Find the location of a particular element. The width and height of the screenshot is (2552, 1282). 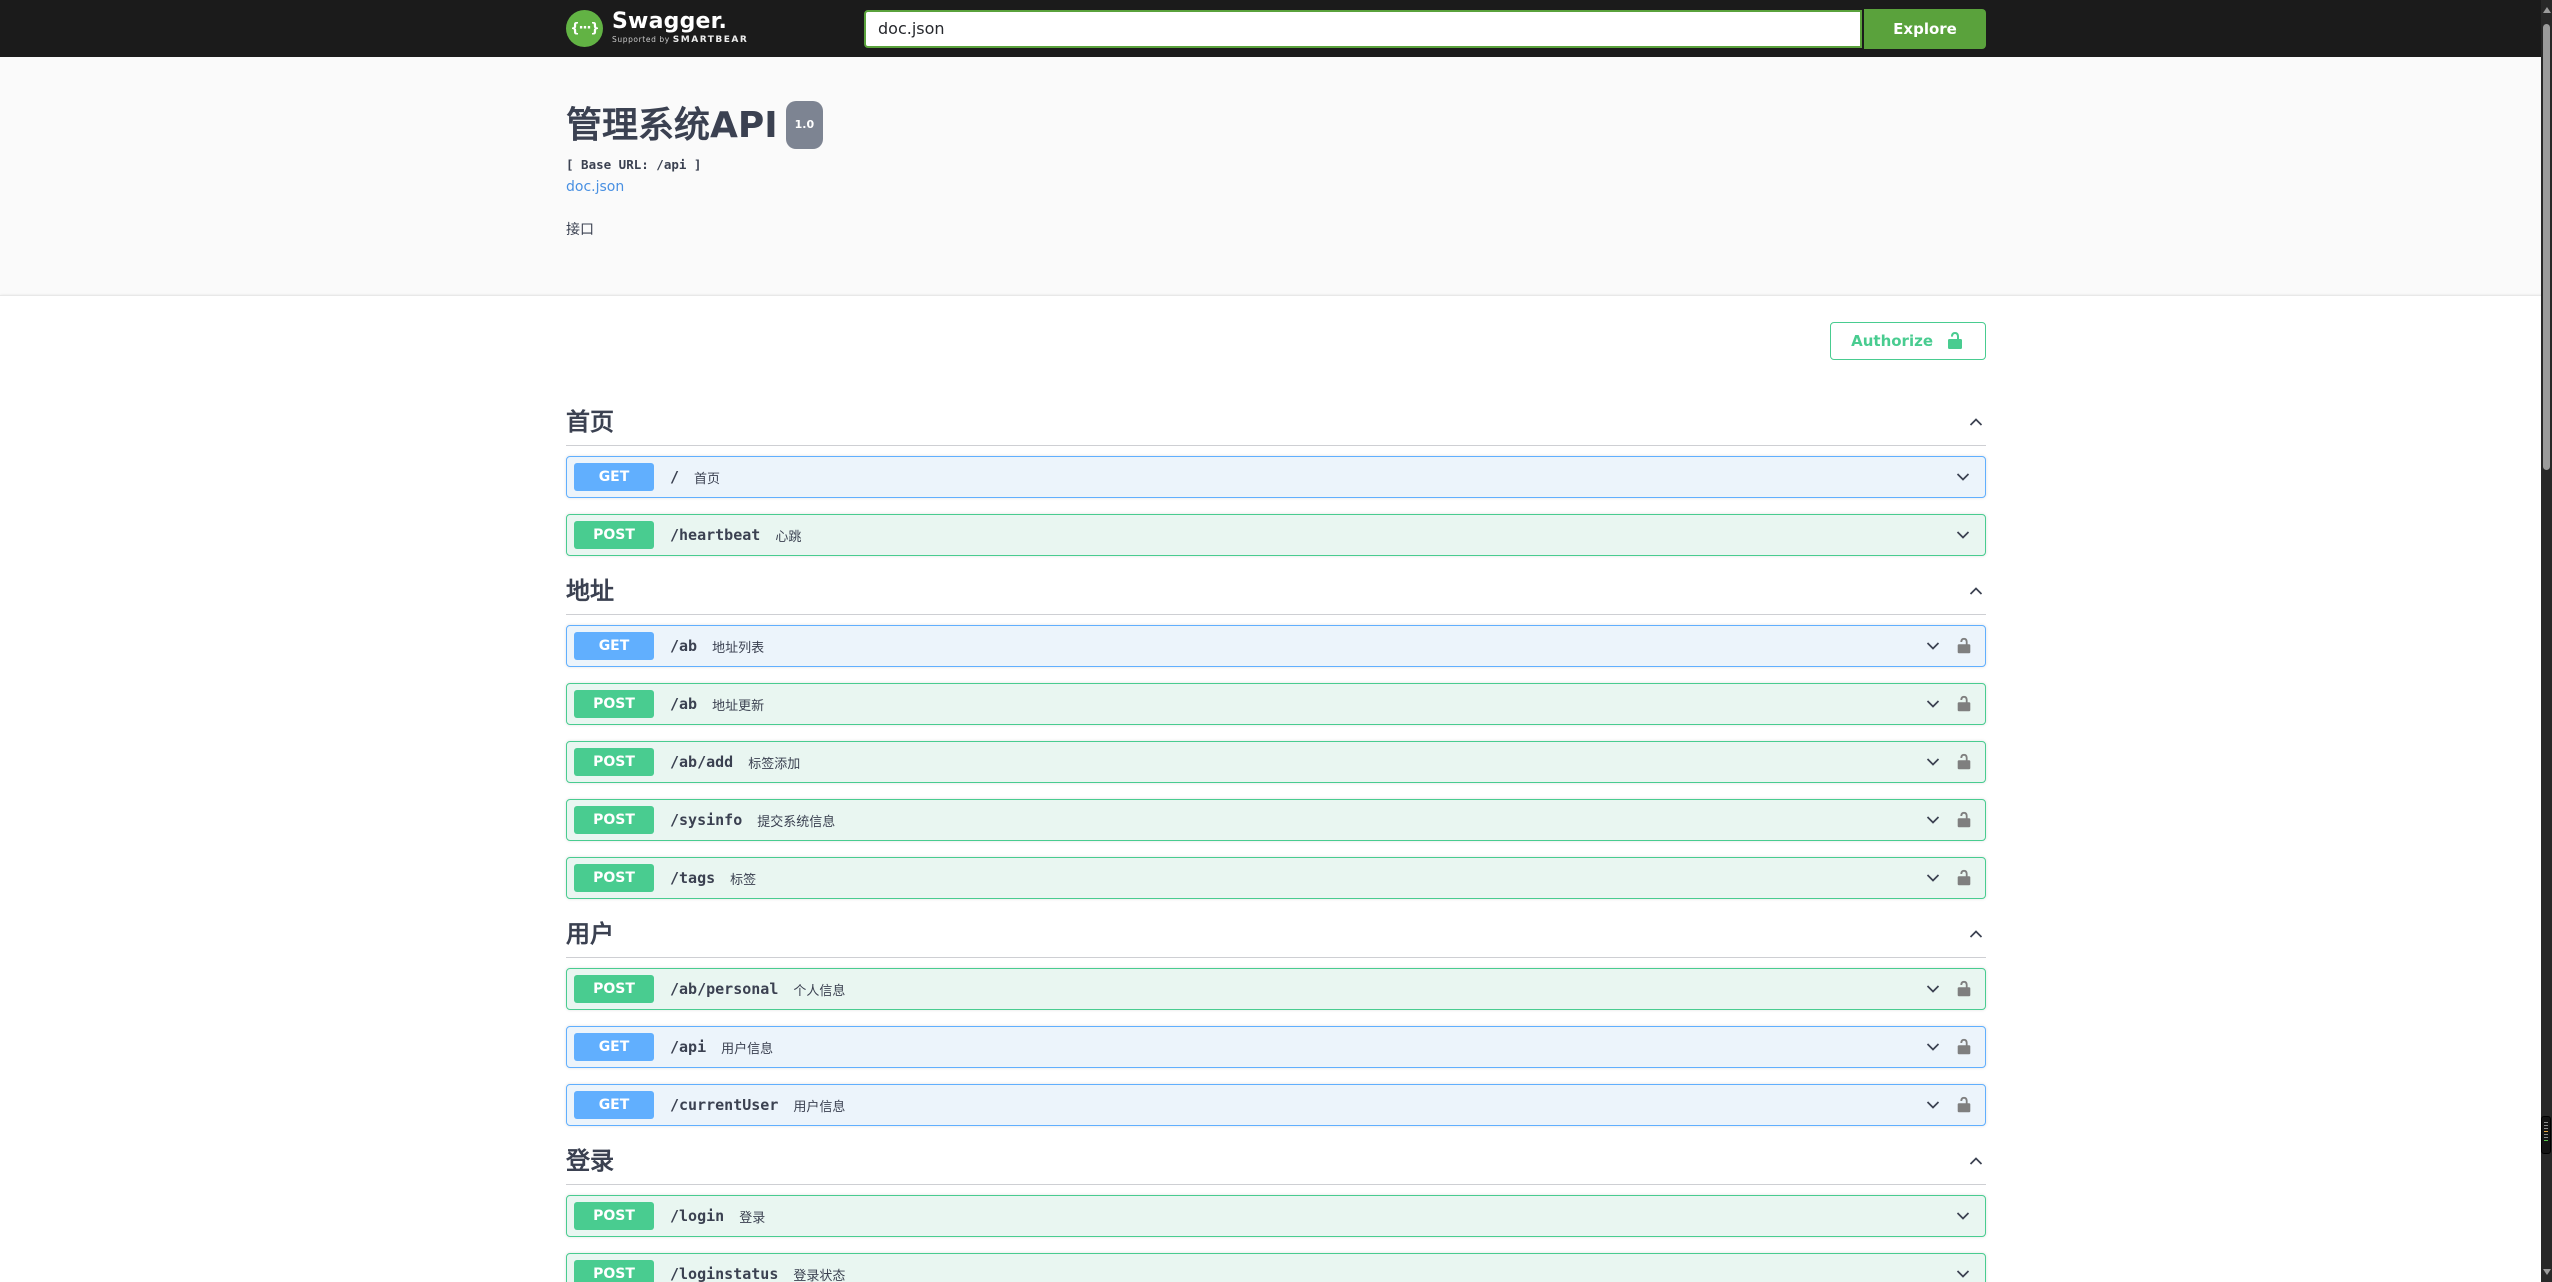

logo-title: Swagger. is located at coordinates (670, 21).